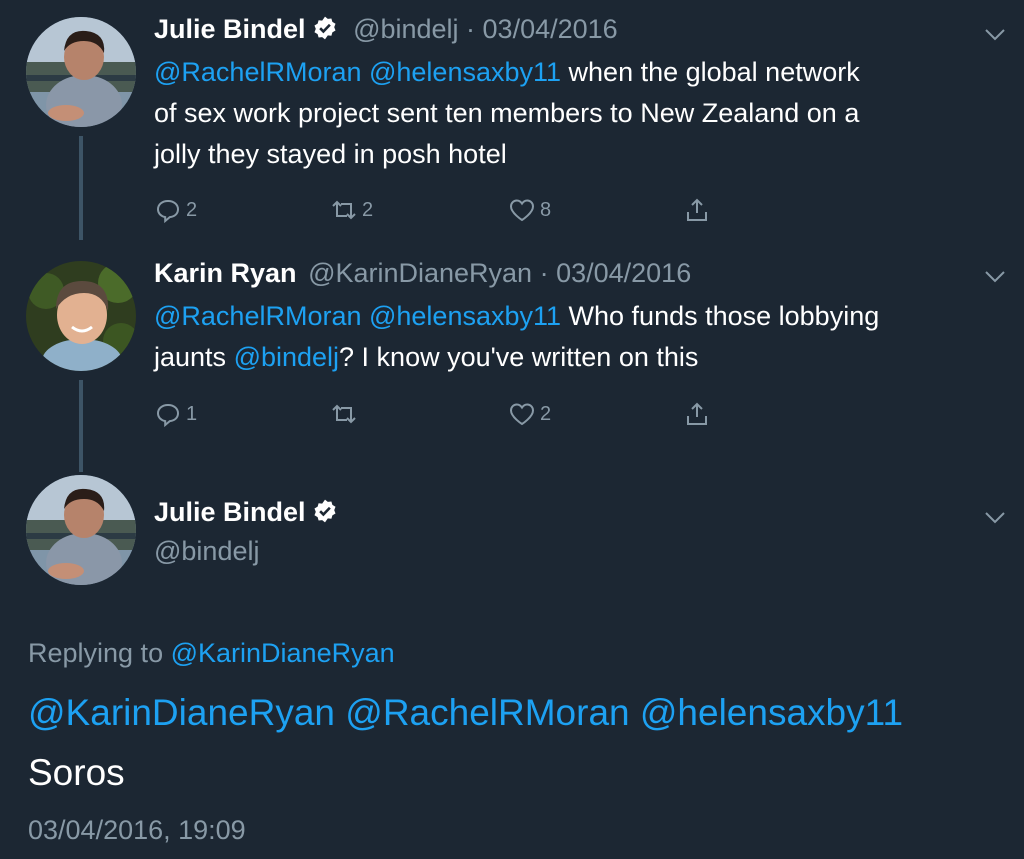 Image resolution: width=1024 pixels, height=859 pixels. I want to click on avatar-karin-ryan, so click(81, 316).